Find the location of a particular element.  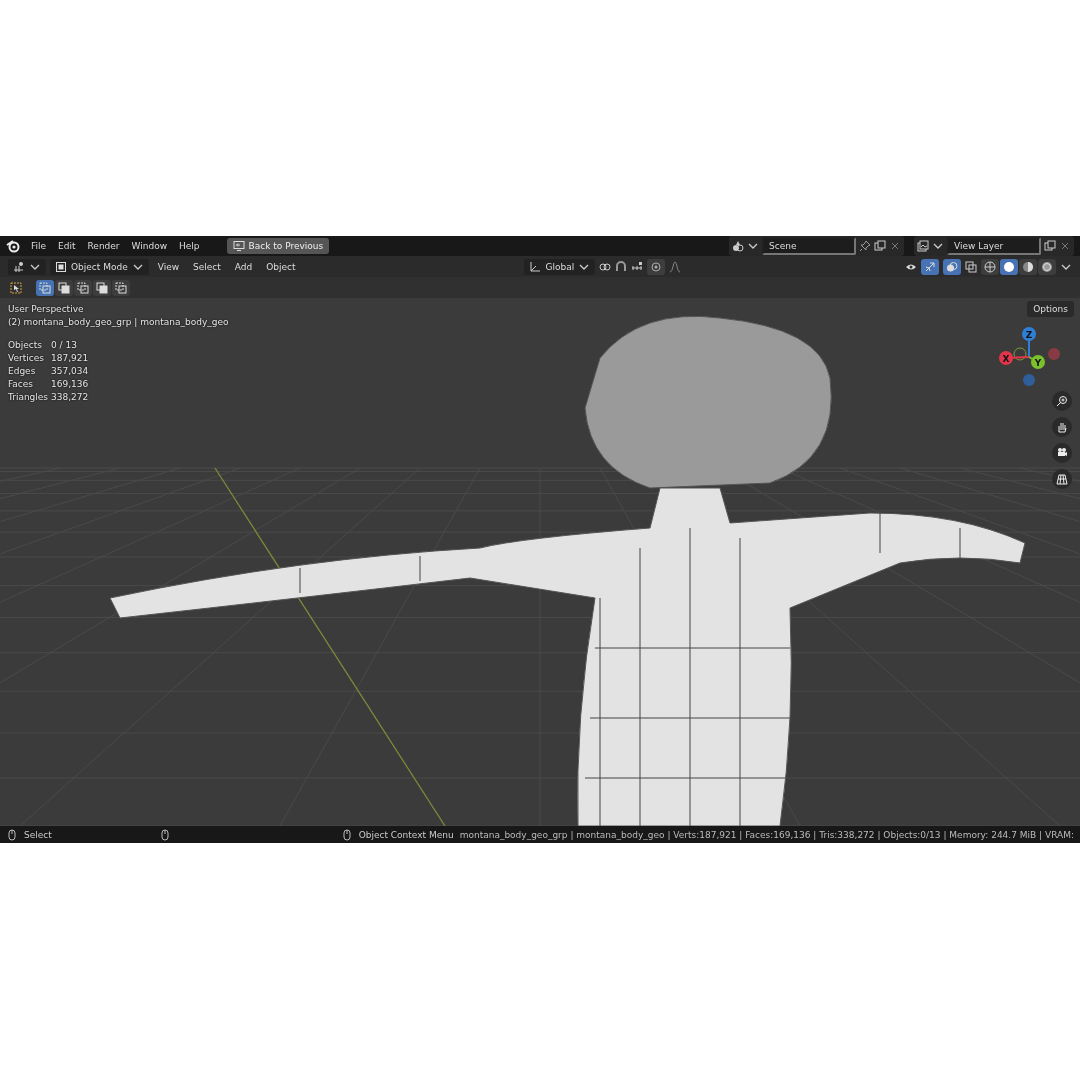

overlay-toggle is located at coordinates (952, 266).